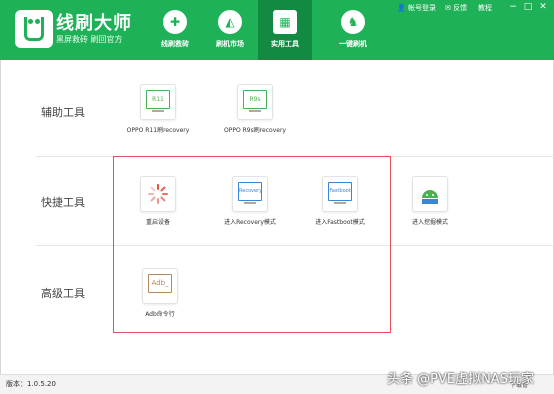  Describe the element at coordinates (460, 8) in the screenshot. I see `feedback-label: 反馈` at that location.